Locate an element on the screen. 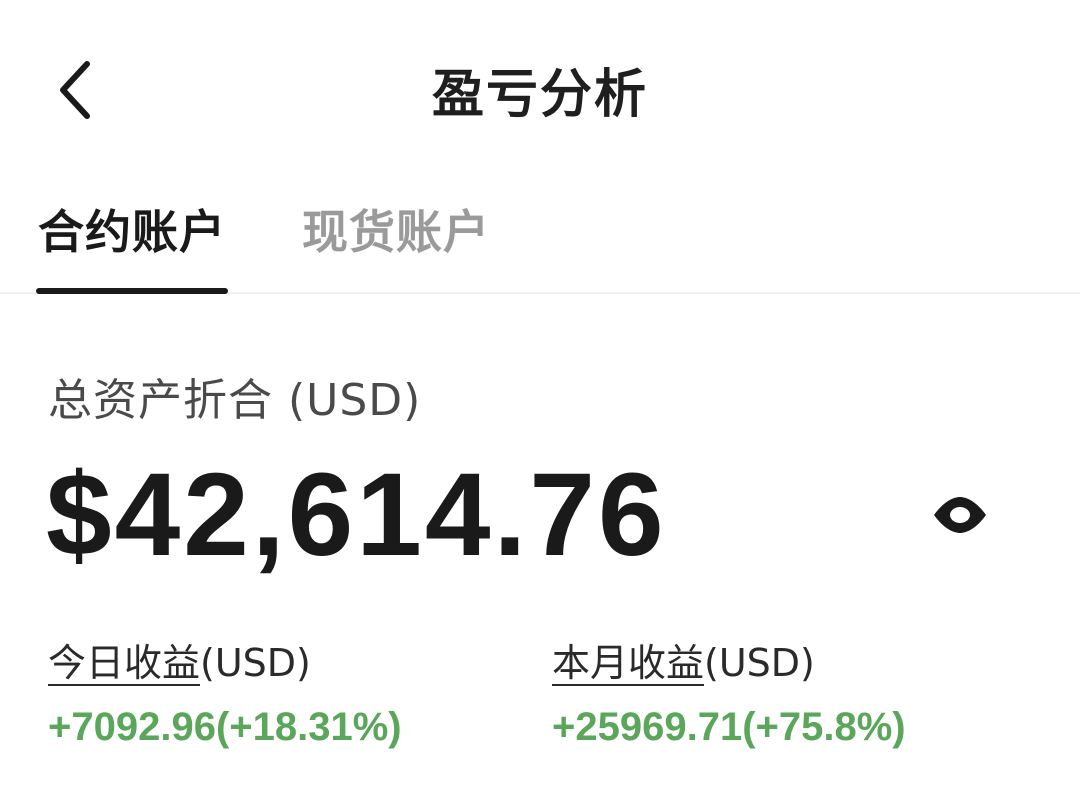  account-tabs: 合约账户 现货账户 is located at coordinates (540, 237).